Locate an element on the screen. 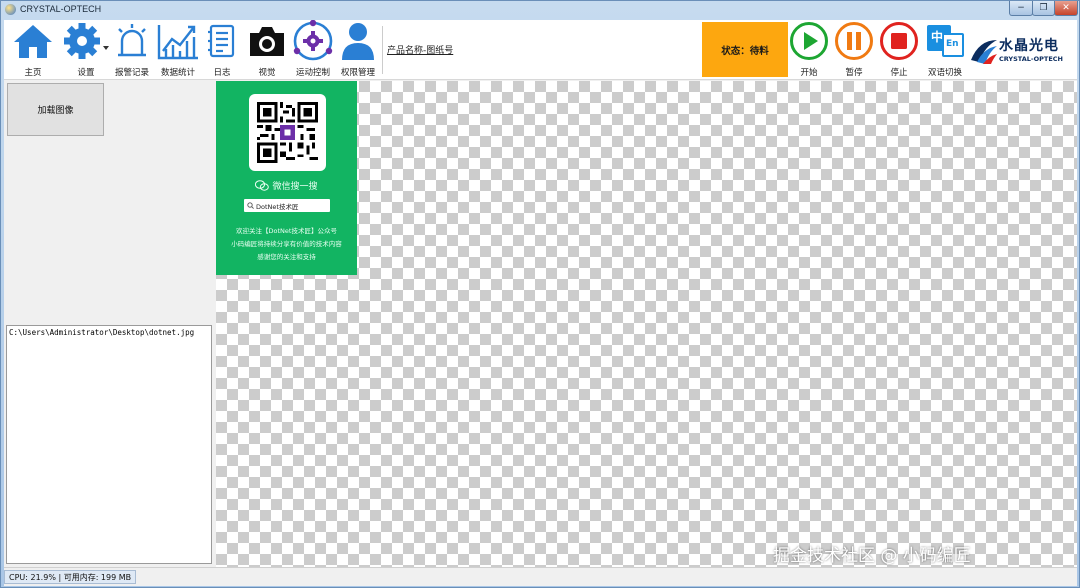 This screenshot has height=588, width=1080. stop-label: 停止 is located at coordinates (899, 73).